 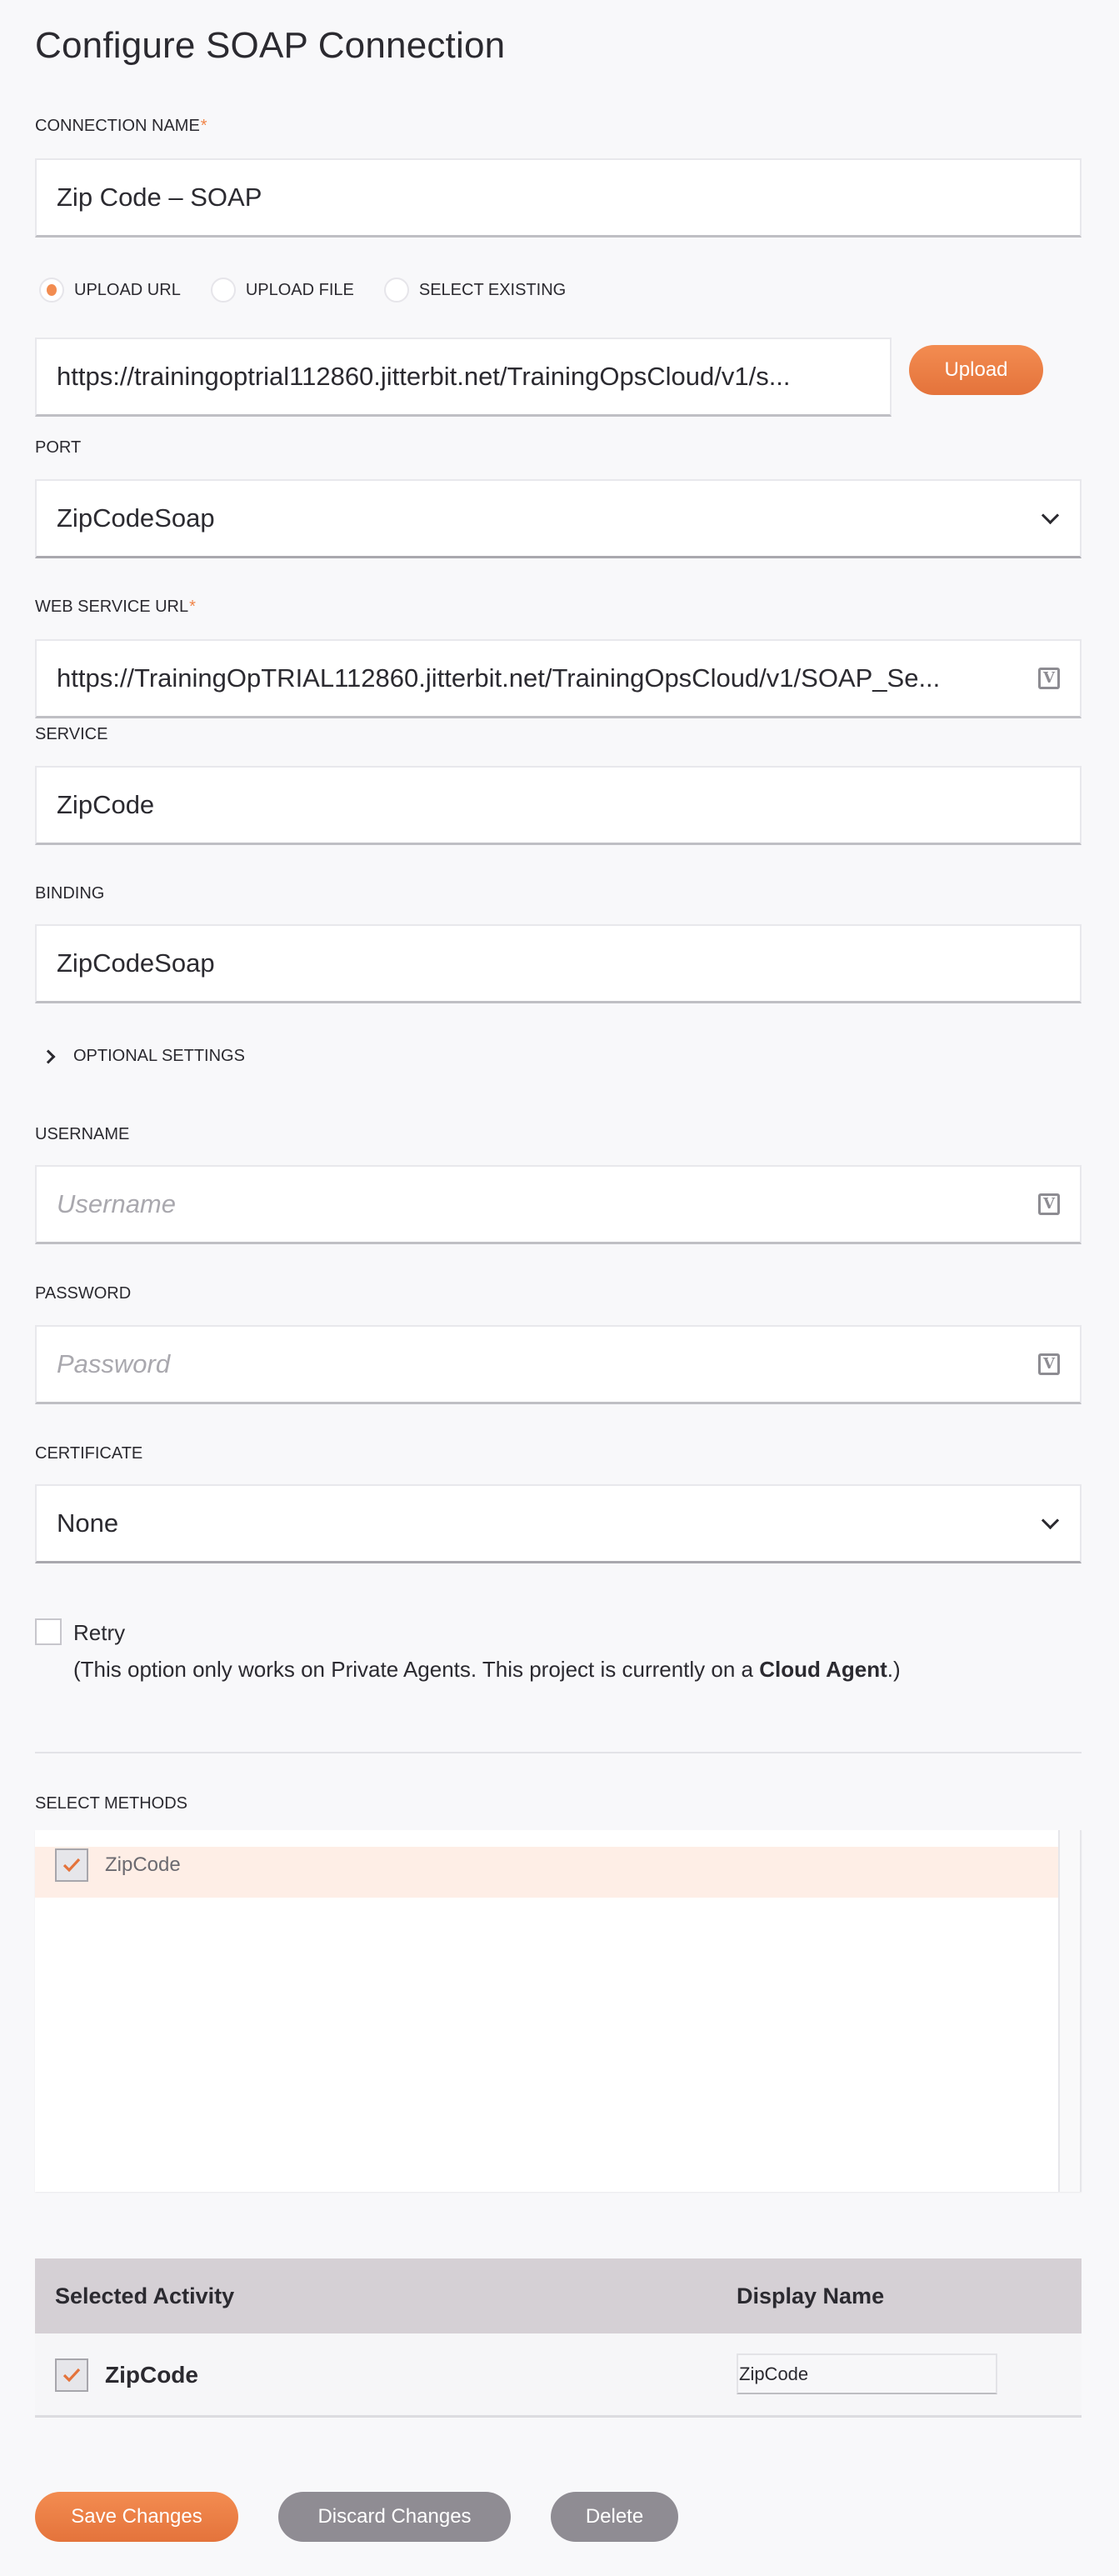 What do you see at coordinates (82, 1134) in the screenshot?
I see `username-label: USERNAME` at bounding box center [82, 1134].